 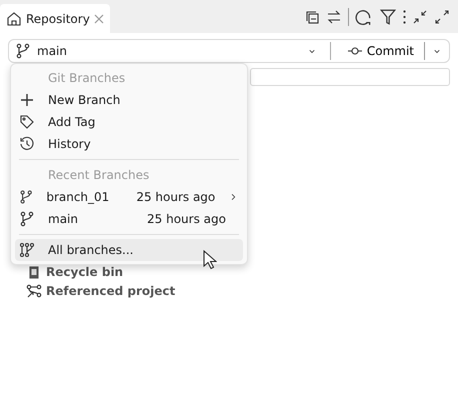 I want to click on expand-icon, so click(x=442, y=16).